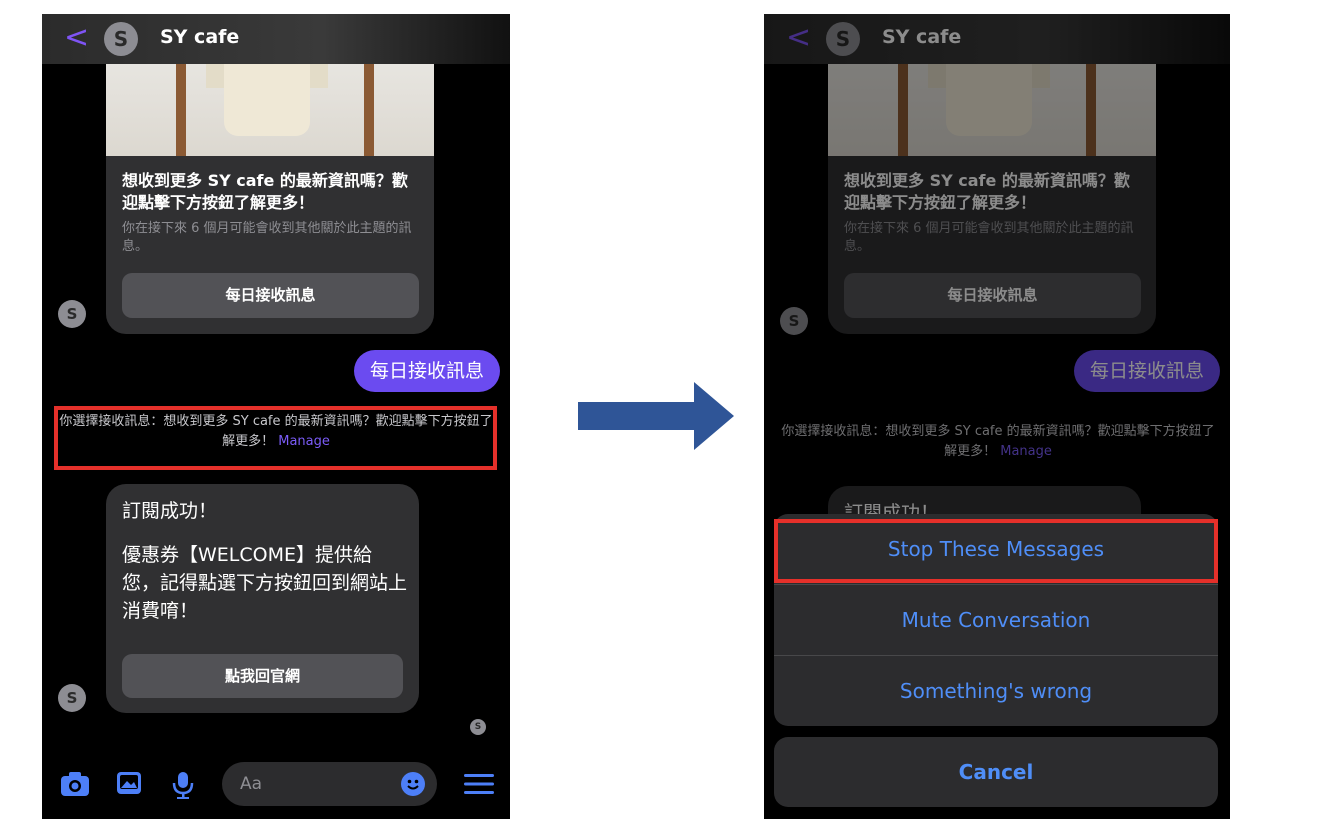 This screenshot has width=1318, height=838. Describe the element at coordinates (996, 620) in the screenshot. I see `mute-conversation-option: Mute Conversation` at that location.